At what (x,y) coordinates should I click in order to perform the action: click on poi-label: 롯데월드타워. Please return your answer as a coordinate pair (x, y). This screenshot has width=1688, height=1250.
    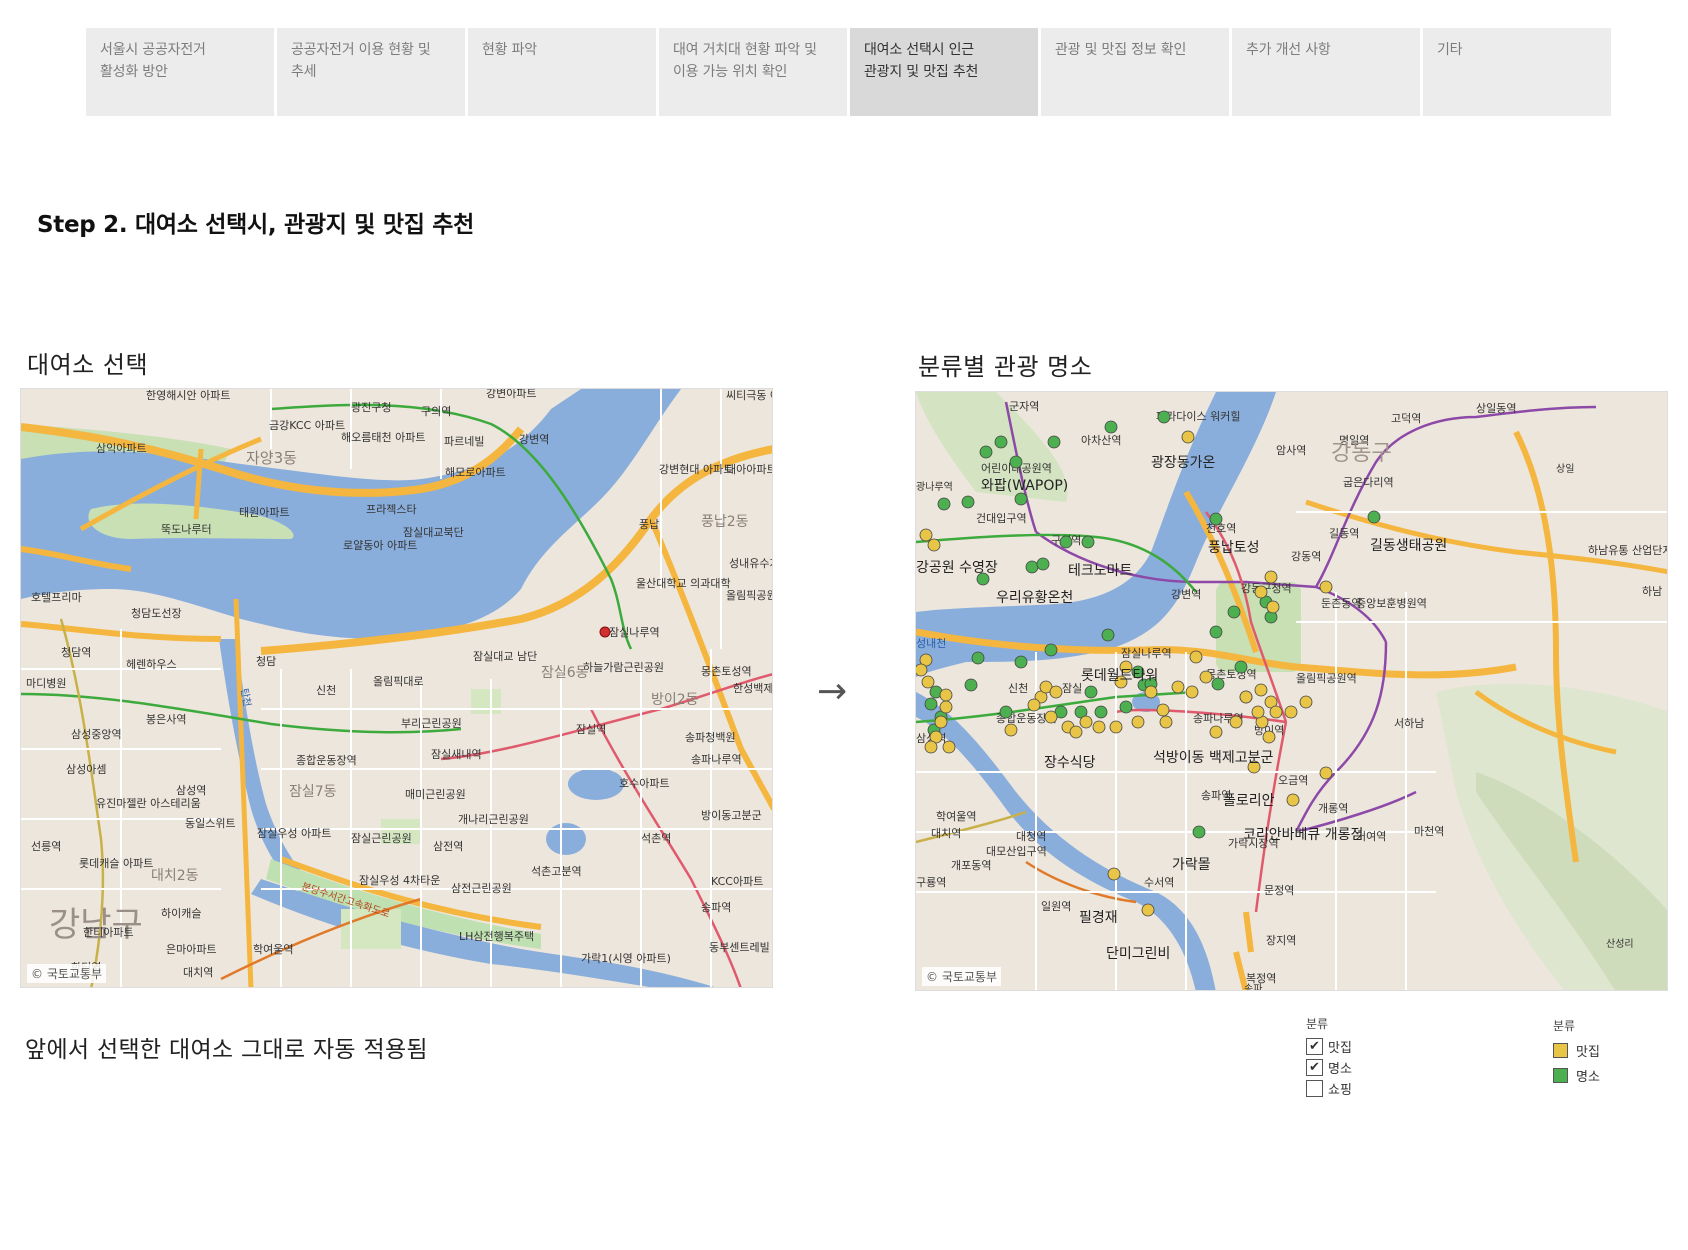
    Looking at the image, I should click on (1119, 676).